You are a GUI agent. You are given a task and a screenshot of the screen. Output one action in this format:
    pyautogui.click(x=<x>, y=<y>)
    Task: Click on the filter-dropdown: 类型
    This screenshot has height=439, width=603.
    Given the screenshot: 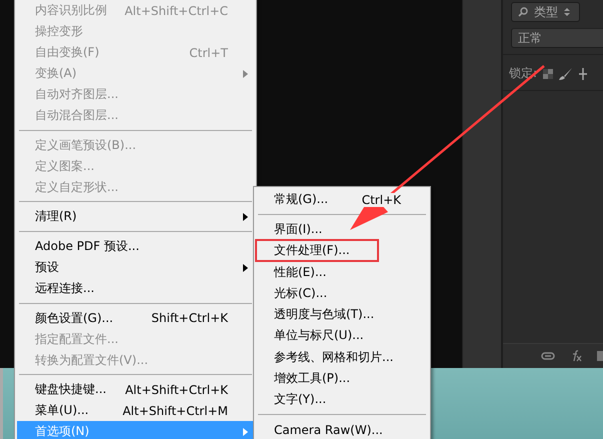 What is the action you would take?
    pyautogui.click(x=545, y=12)
    